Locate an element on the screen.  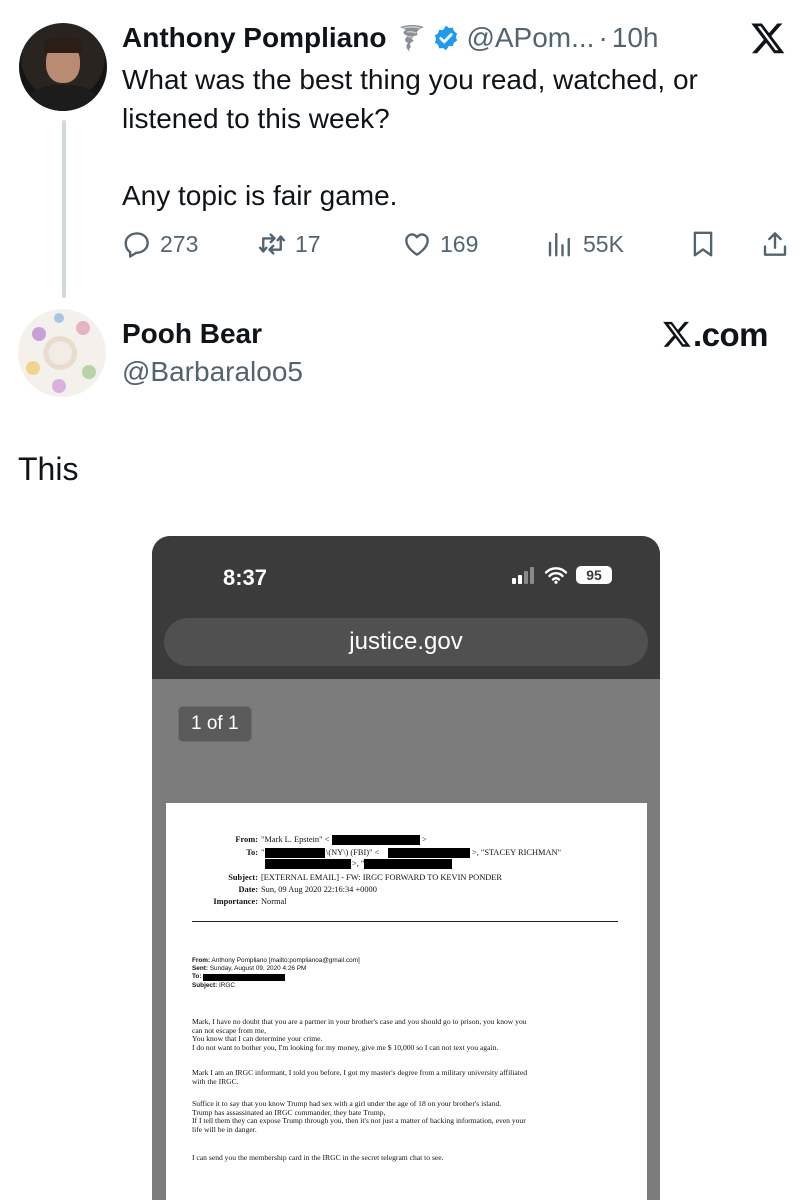
views-button: 55K is located at coordinates (584, 244).